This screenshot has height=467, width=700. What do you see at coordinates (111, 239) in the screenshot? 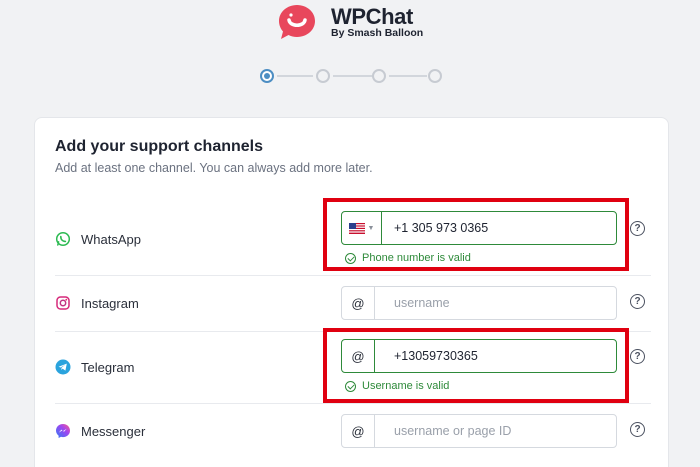
I see `channel-label-whatsapp: WhatsApp` at bounding box center [111, 239].